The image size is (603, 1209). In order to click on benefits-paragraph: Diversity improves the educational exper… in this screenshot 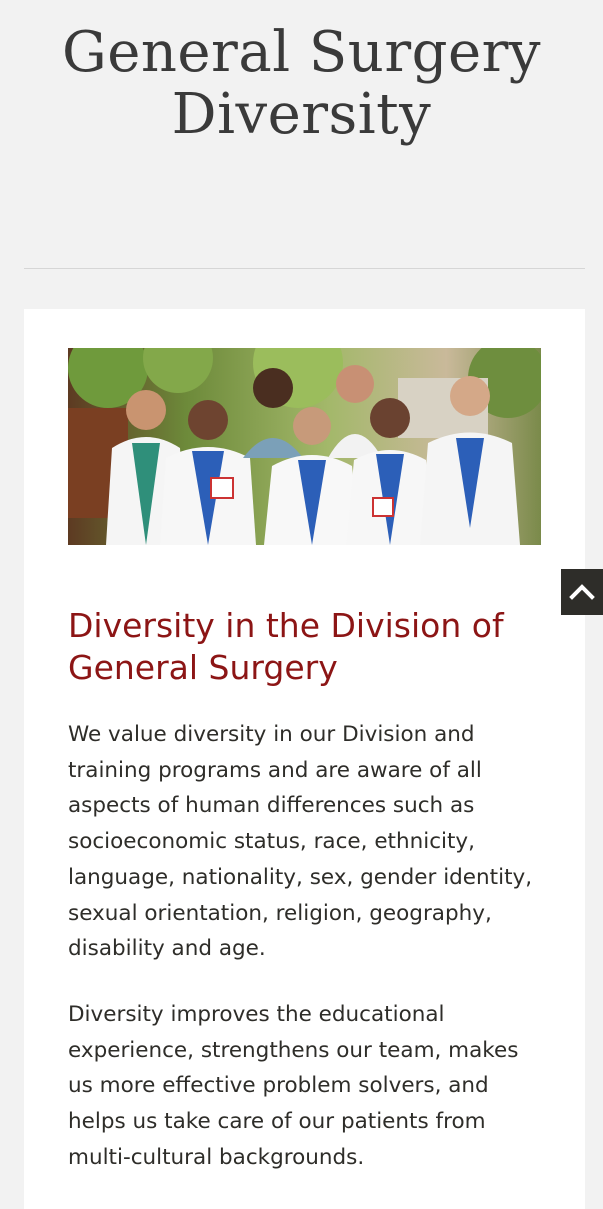, I will do `click(293, 1086)`.